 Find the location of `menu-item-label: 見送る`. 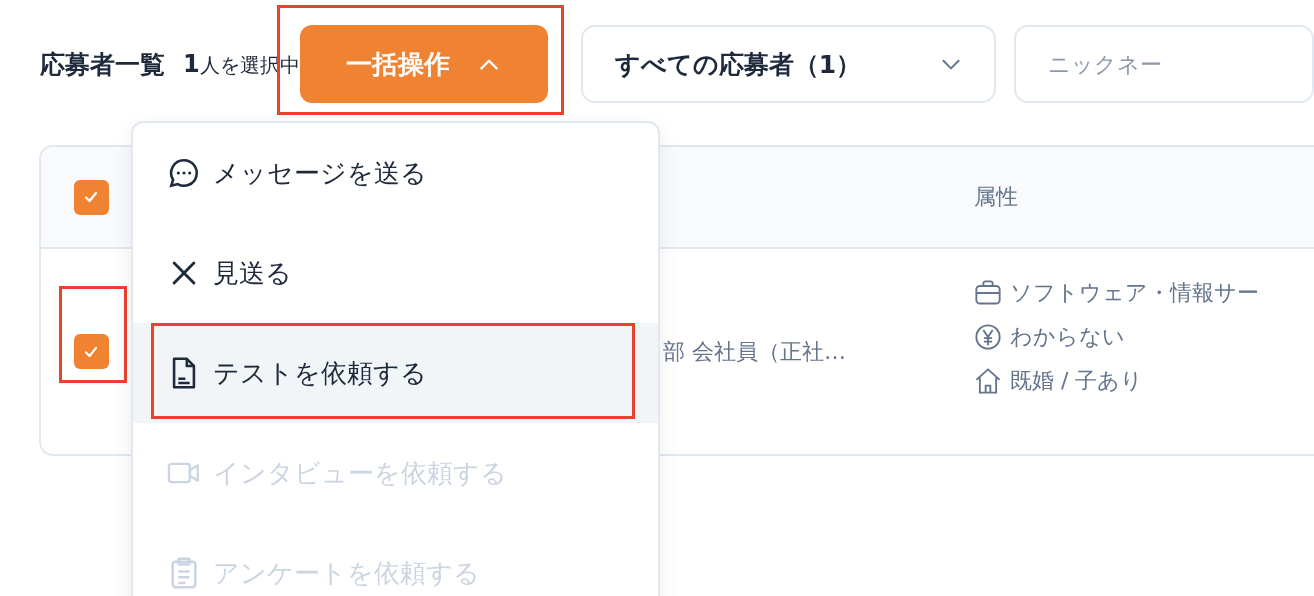

menu-item-label: 見送る is located at coordinates (252, 273).